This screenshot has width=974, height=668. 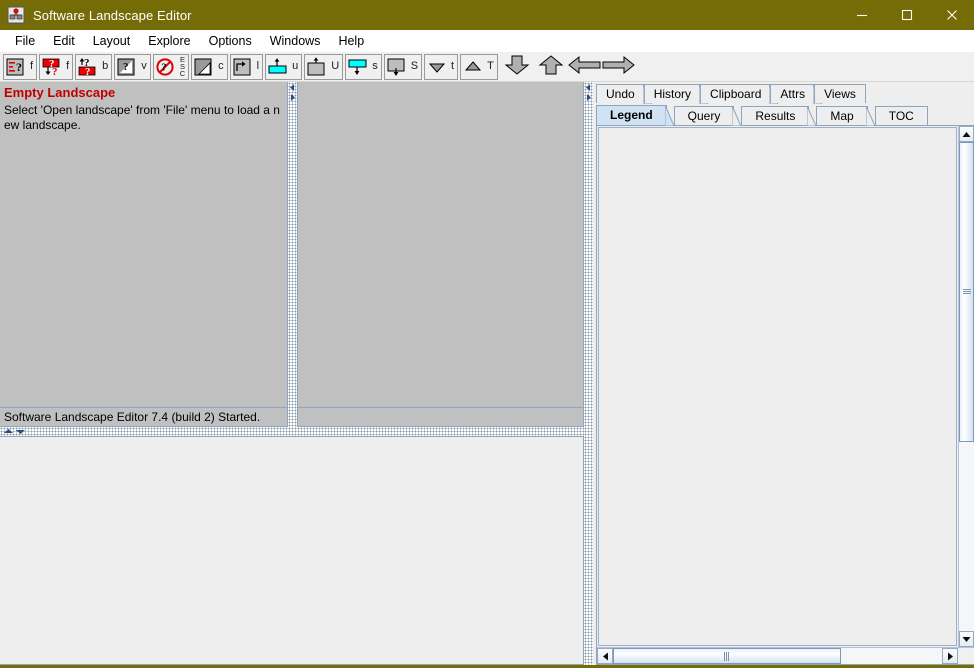 What do you see at coordinates (64, 41) in the screenshot?
I see `menu-item-edit: Edit` at bounding box center [64, 41].